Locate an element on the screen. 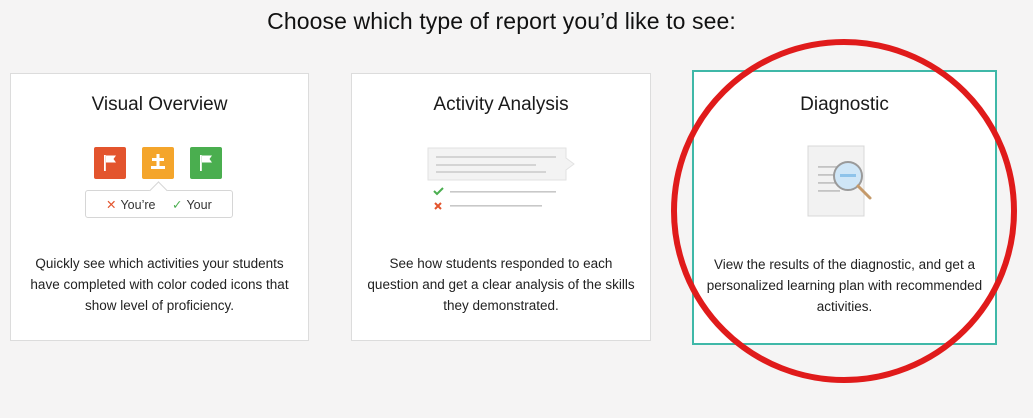 The height and width of the screenshot is (418, 1033). cross-icon: ✕ is located at coordinates (111, 205).